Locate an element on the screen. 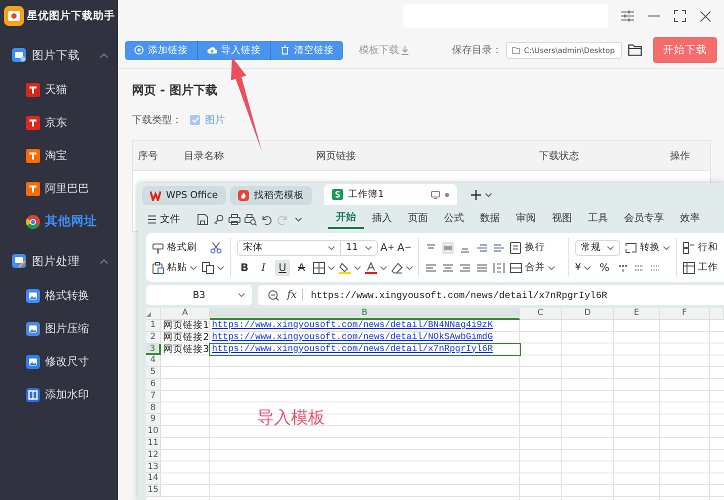 The width and height of the screenshot is (724, 500). plus-icon is located at coordinates (475, 195).